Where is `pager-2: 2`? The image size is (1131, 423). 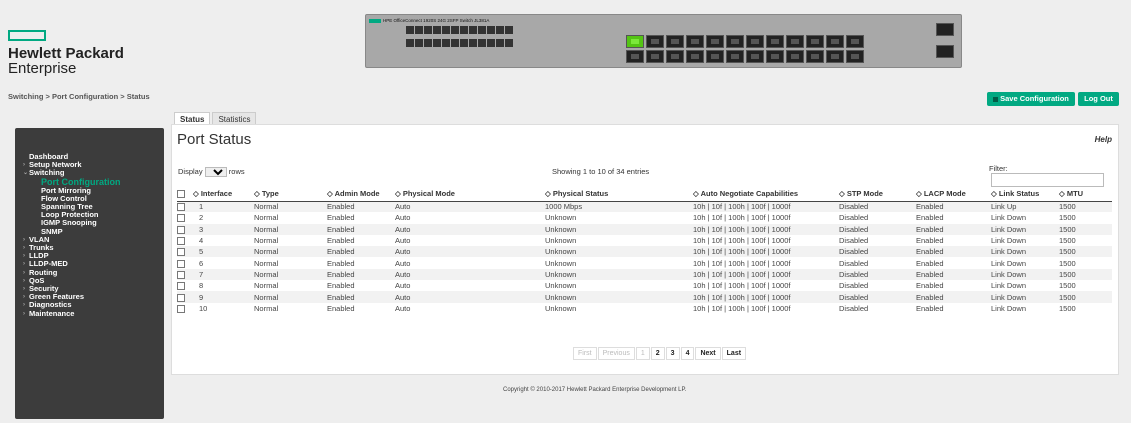
pager-2: 2 is located at coordinates (657, 353).